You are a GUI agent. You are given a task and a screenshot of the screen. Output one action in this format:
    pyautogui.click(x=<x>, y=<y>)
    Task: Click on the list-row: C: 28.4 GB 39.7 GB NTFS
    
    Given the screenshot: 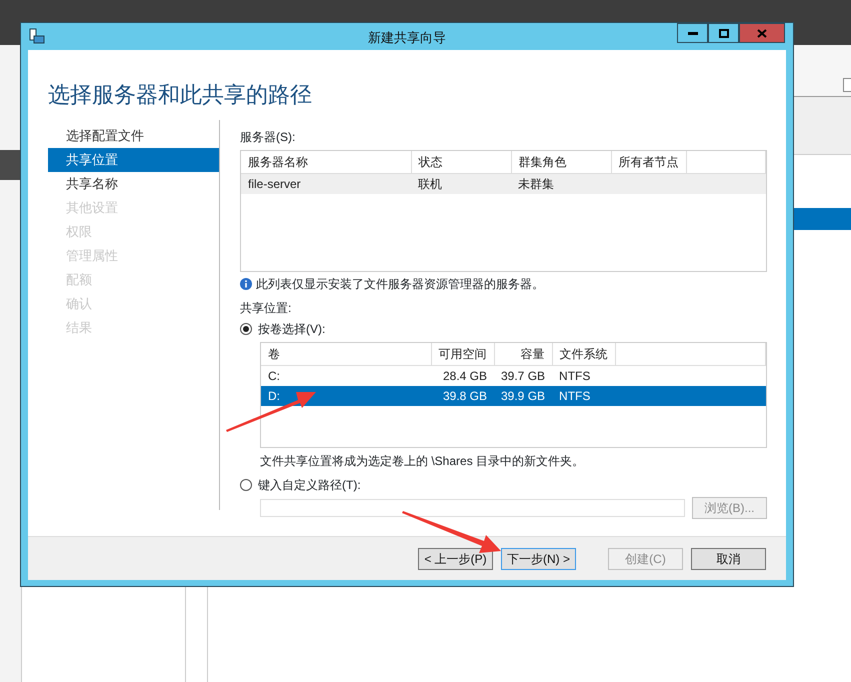 What is the action you would take?
    pyautogui.click(x=513, y=376)
    